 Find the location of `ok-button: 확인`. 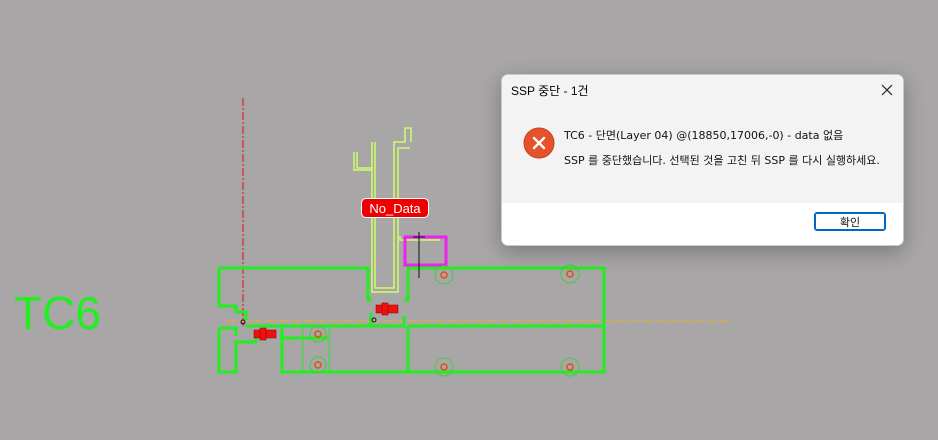

ok-button: 확인 is located at coordinates (850, 221).